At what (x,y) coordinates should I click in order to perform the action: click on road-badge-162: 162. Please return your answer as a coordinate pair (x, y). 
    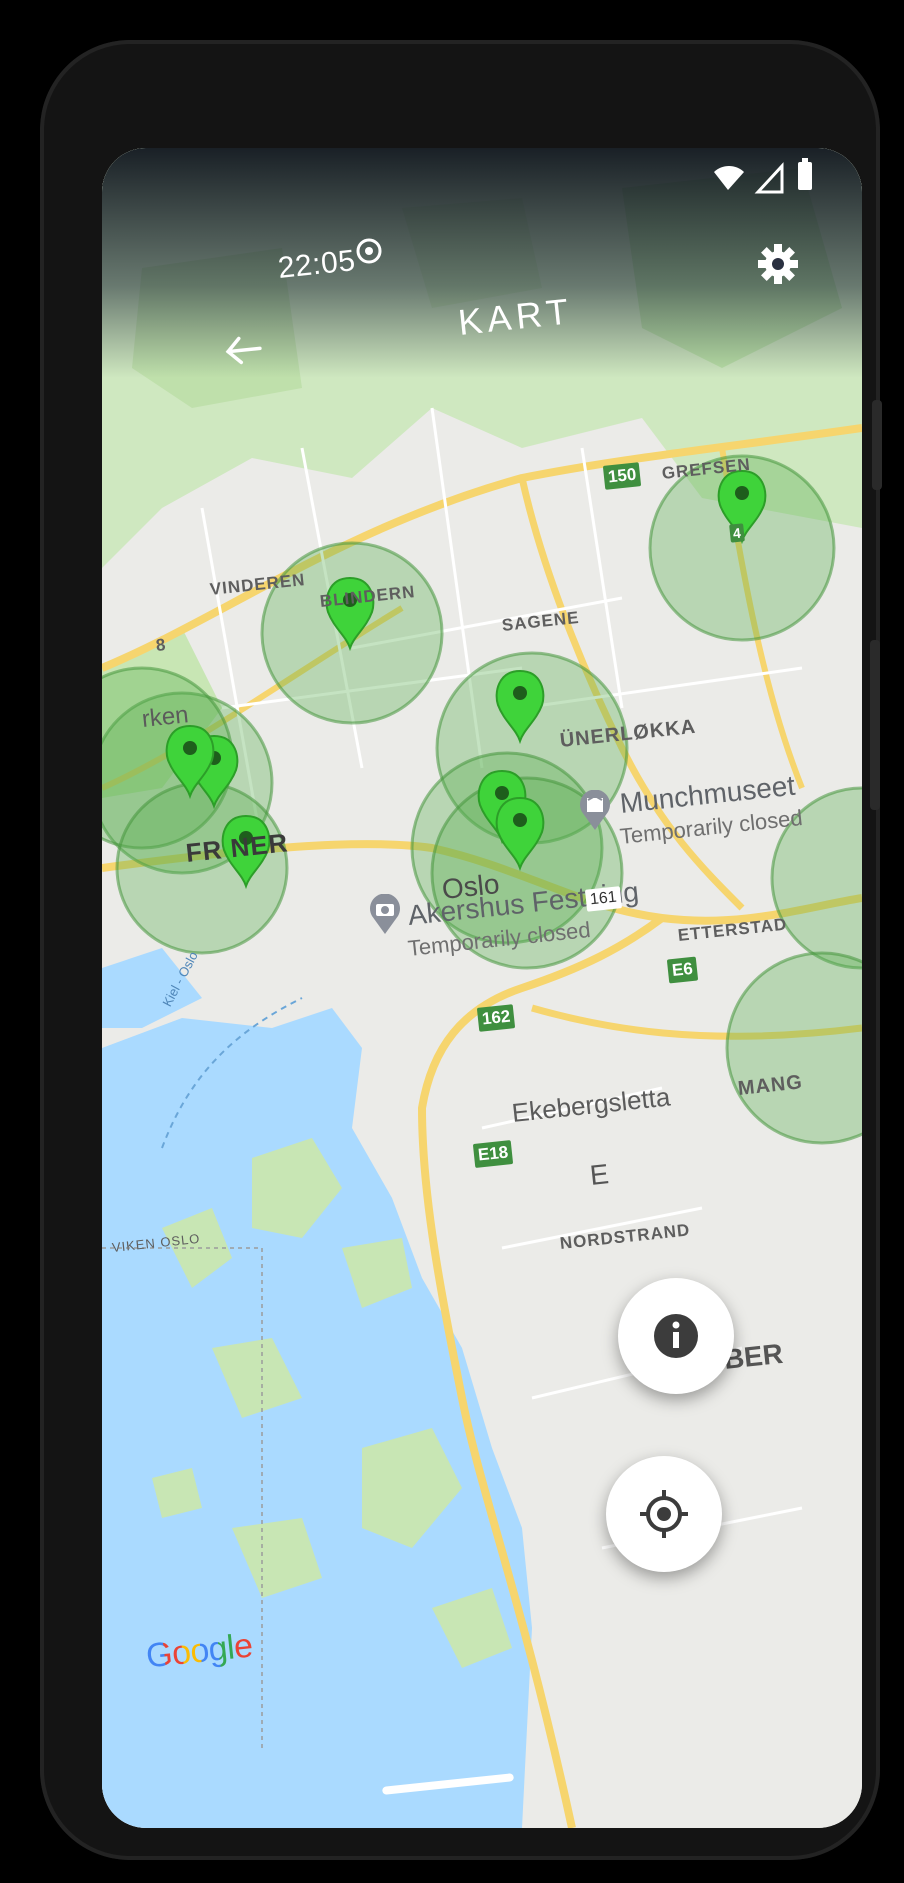
    Looking at the image, I should click on (496, 1018).